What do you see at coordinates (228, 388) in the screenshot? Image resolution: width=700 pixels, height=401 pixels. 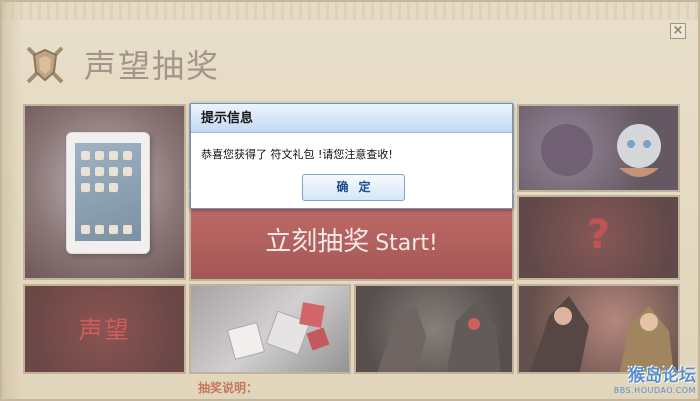 I see `rules-label: 抽奖说明：` at bounding box center [228, 388].